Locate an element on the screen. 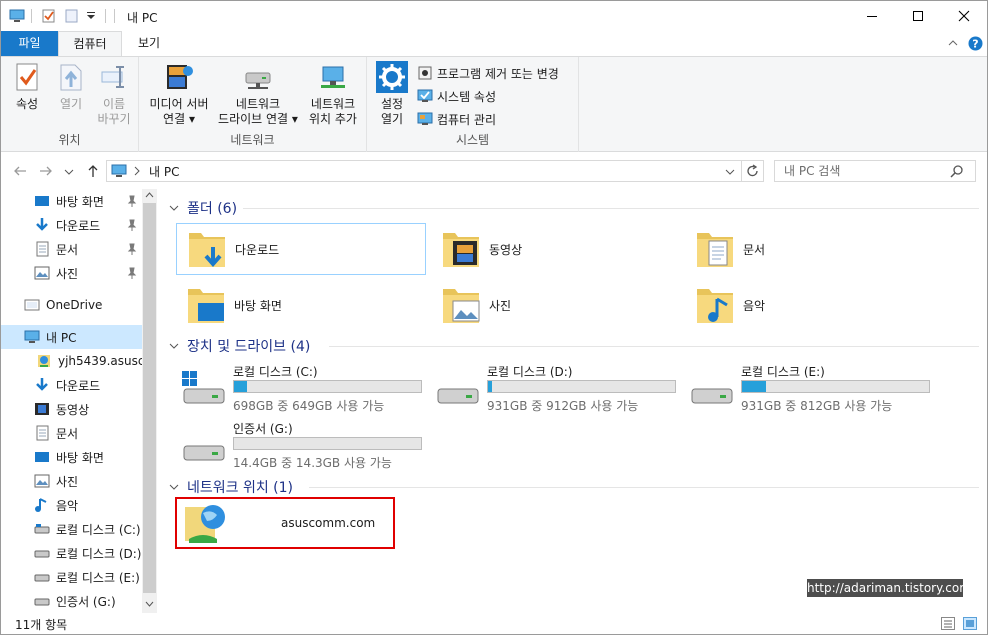 The image size is (988, 635). nav-item-drive-c: 로컬 디스크 (C:) is located at coordinates (71, 529).